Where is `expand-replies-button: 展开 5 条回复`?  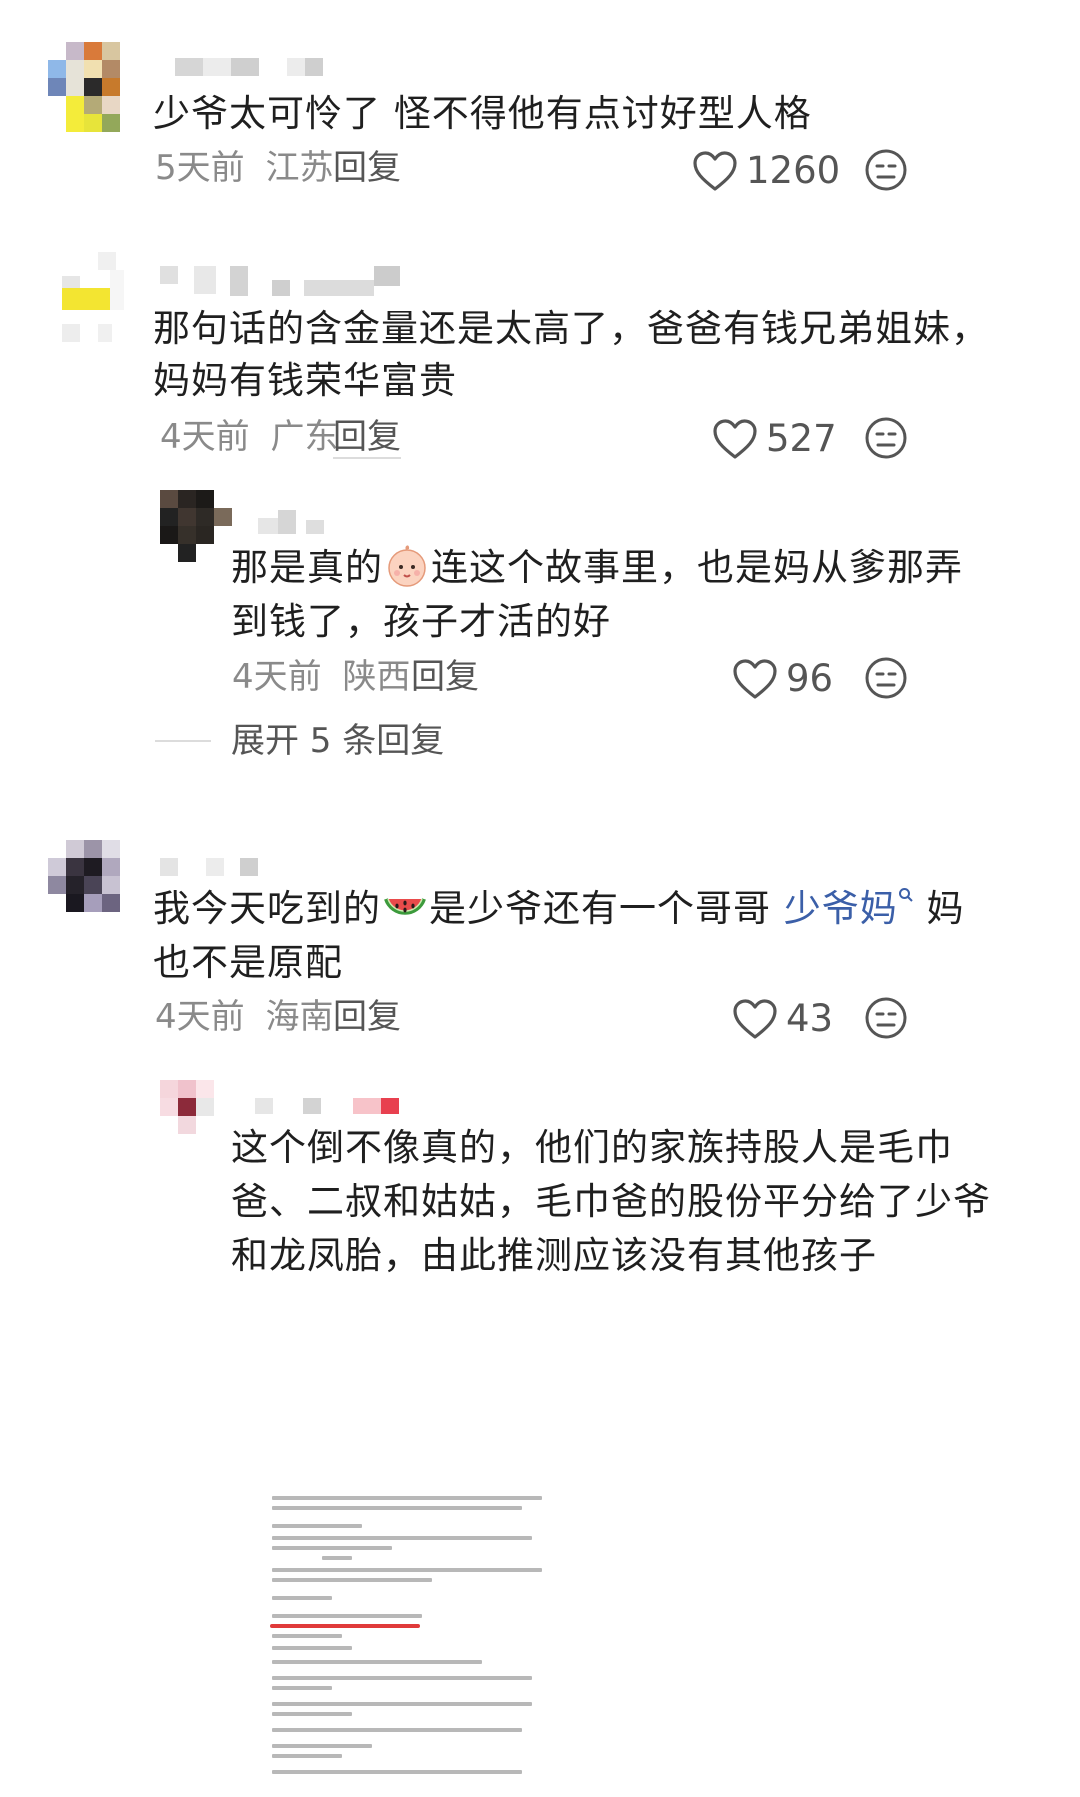 expand-replies-button: 展开 5 条回复 is located at coordinates (337, 741).